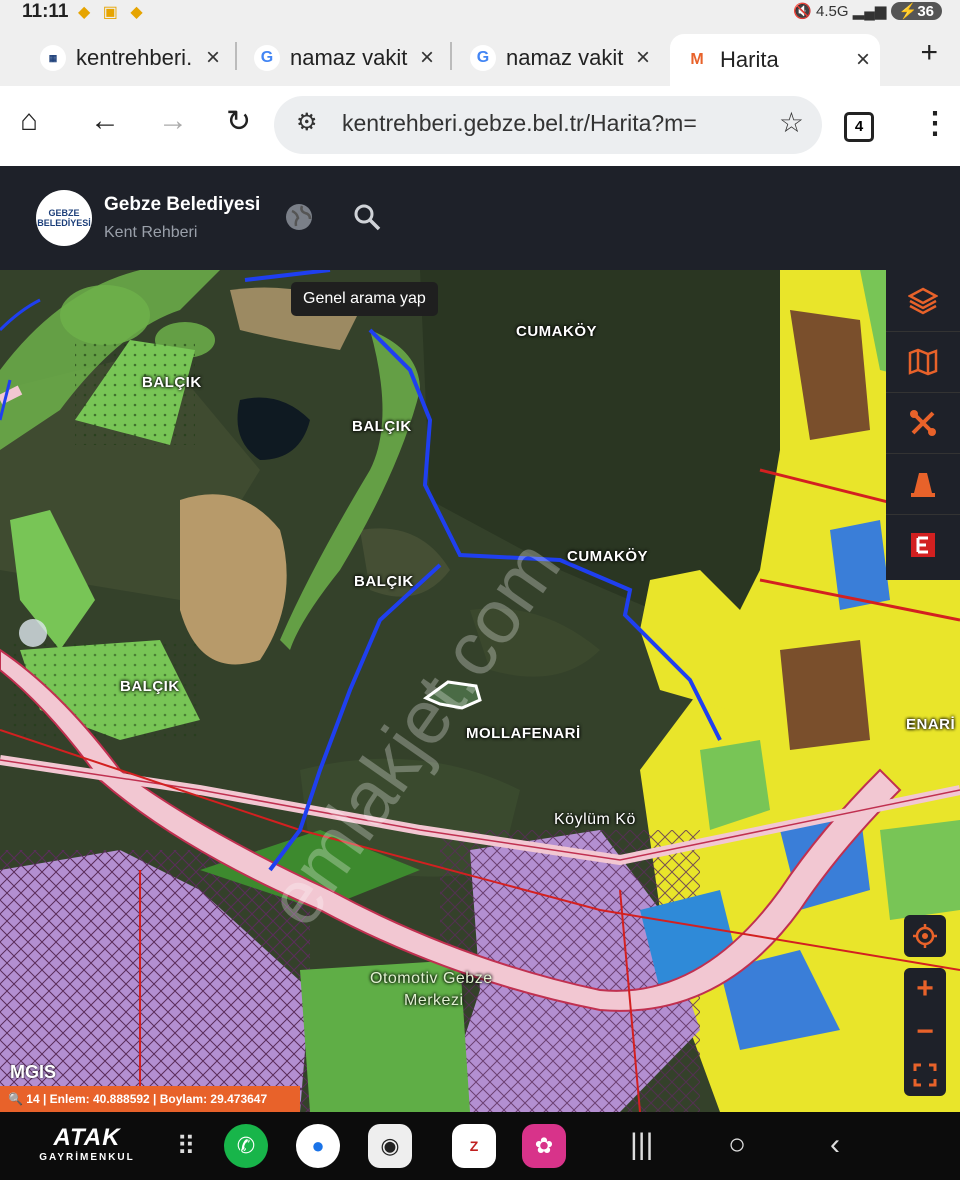  I want to click on interchange, so click(105, 315).